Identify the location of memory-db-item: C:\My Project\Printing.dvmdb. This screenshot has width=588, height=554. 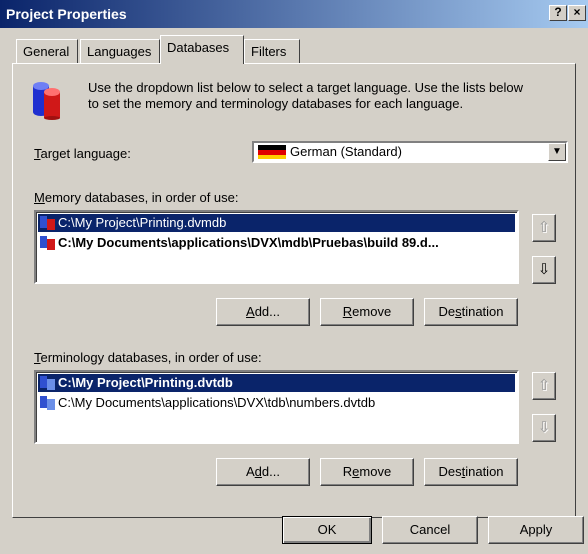
(276, 223).